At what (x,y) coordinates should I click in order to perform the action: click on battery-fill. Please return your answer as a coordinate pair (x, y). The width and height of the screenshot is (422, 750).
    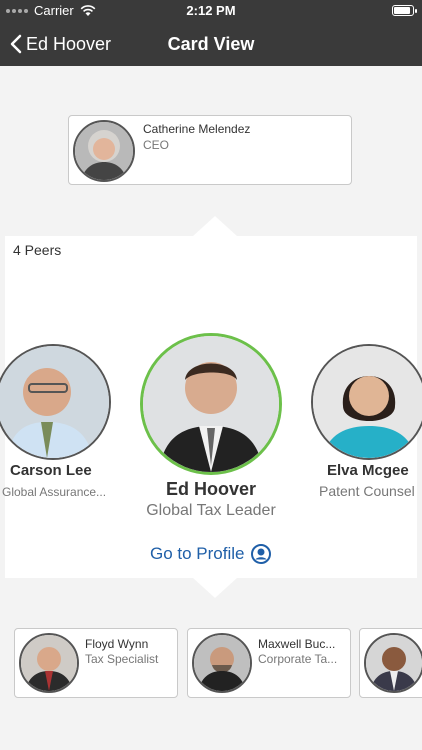
    Looking at the image, I should click on (402, 10).